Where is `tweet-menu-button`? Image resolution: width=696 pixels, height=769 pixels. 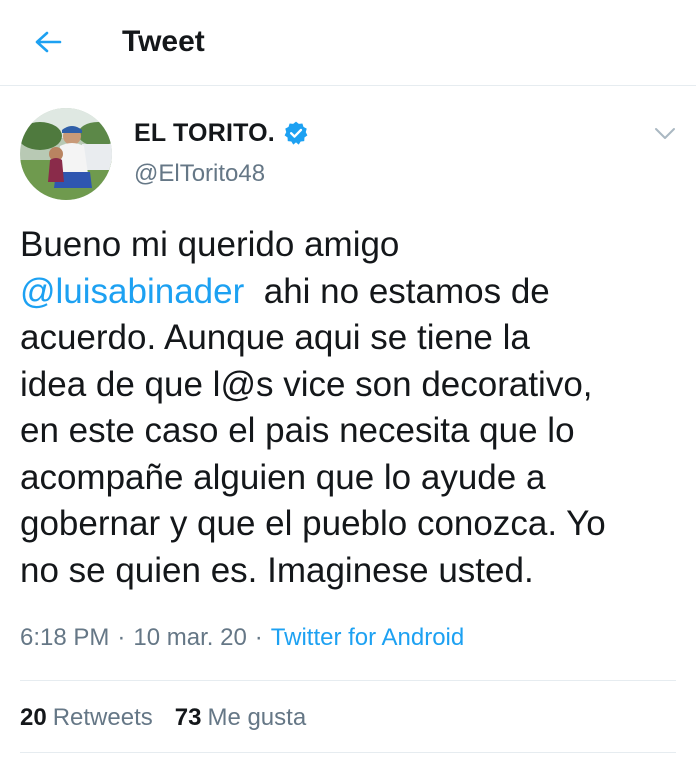 tweet-menu-button is located at coordinates (665, 134).